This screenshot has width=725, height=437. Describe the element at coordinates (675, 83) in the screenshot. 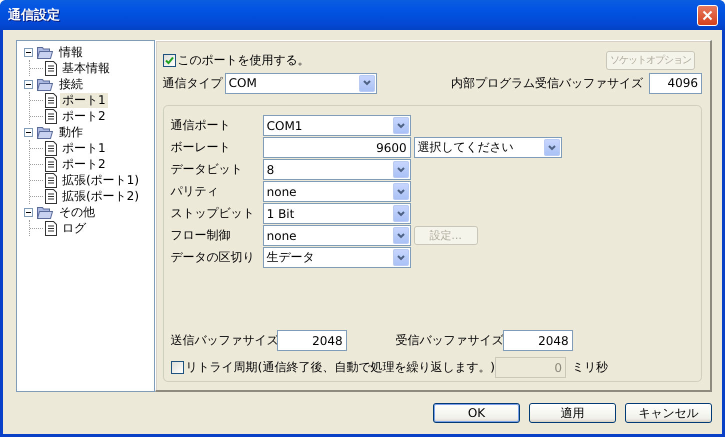

I see `input-field: 4096` at that location.